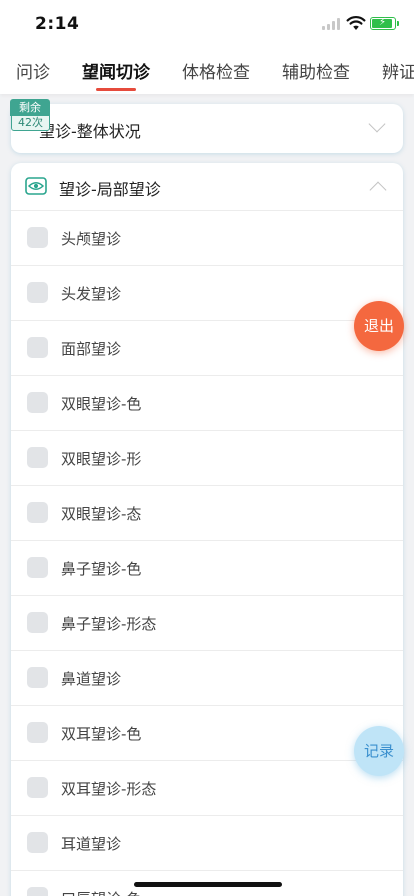 This screenshot has width=414, height=896. What do you see at coordinates (101, 514) in the screenshot?
I see `item-label: 双眼望诊-态` at bounding box center [101, 514].